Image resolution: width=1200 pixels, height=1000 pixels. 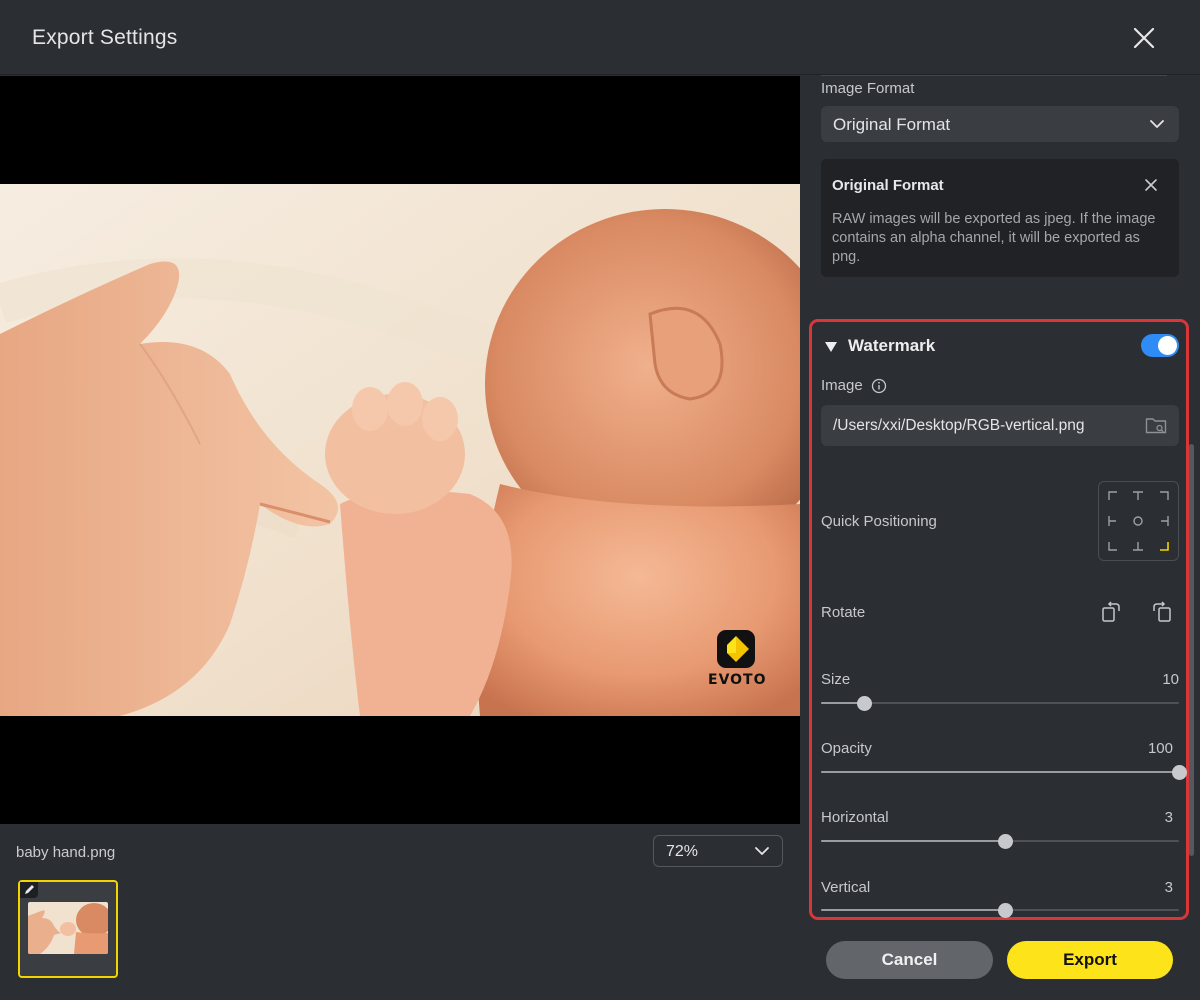 I want to click on watermark-toggle, so click(x=1160, y=345).